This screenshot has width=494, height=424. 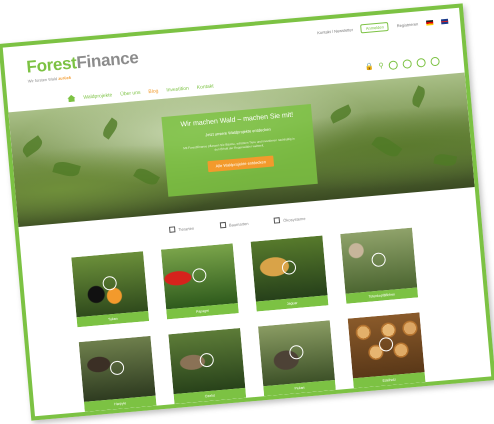 I want to click on top-link-contact: Kontakt / Newsletter, so click(x=335, y=31).